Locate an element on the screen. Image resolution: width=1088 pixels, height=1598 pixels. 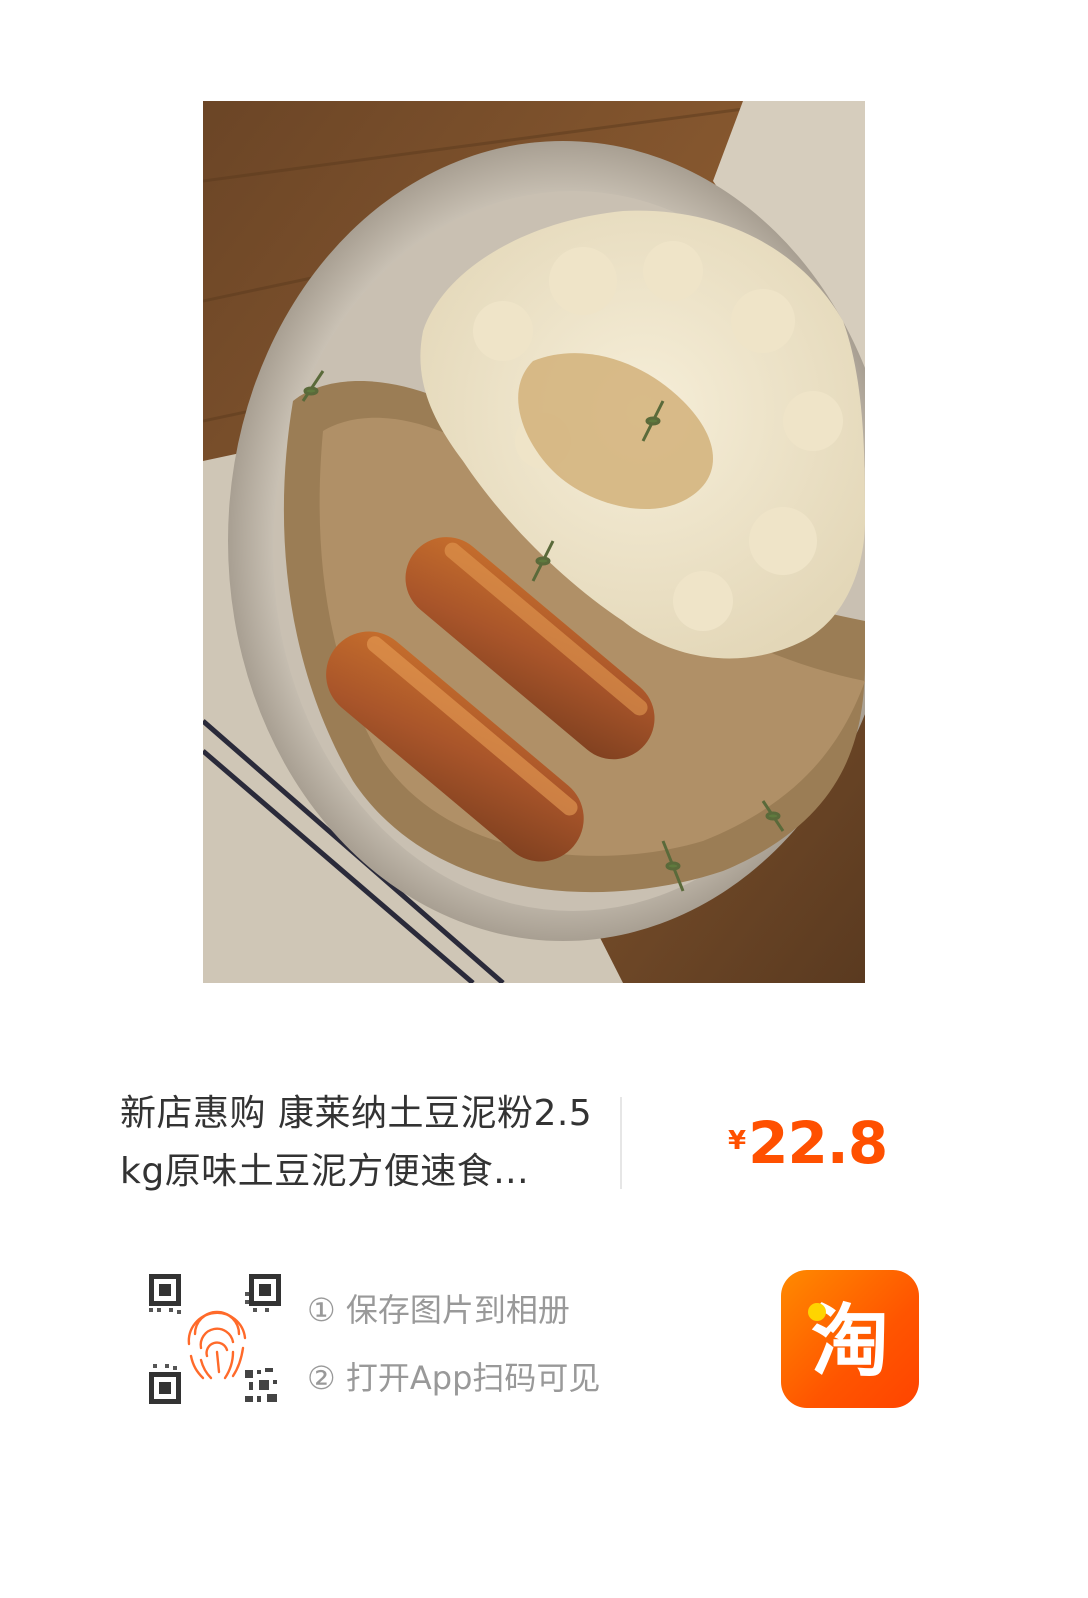
qr-code-fingerprint-icon is located at coordinates (215, 1338).